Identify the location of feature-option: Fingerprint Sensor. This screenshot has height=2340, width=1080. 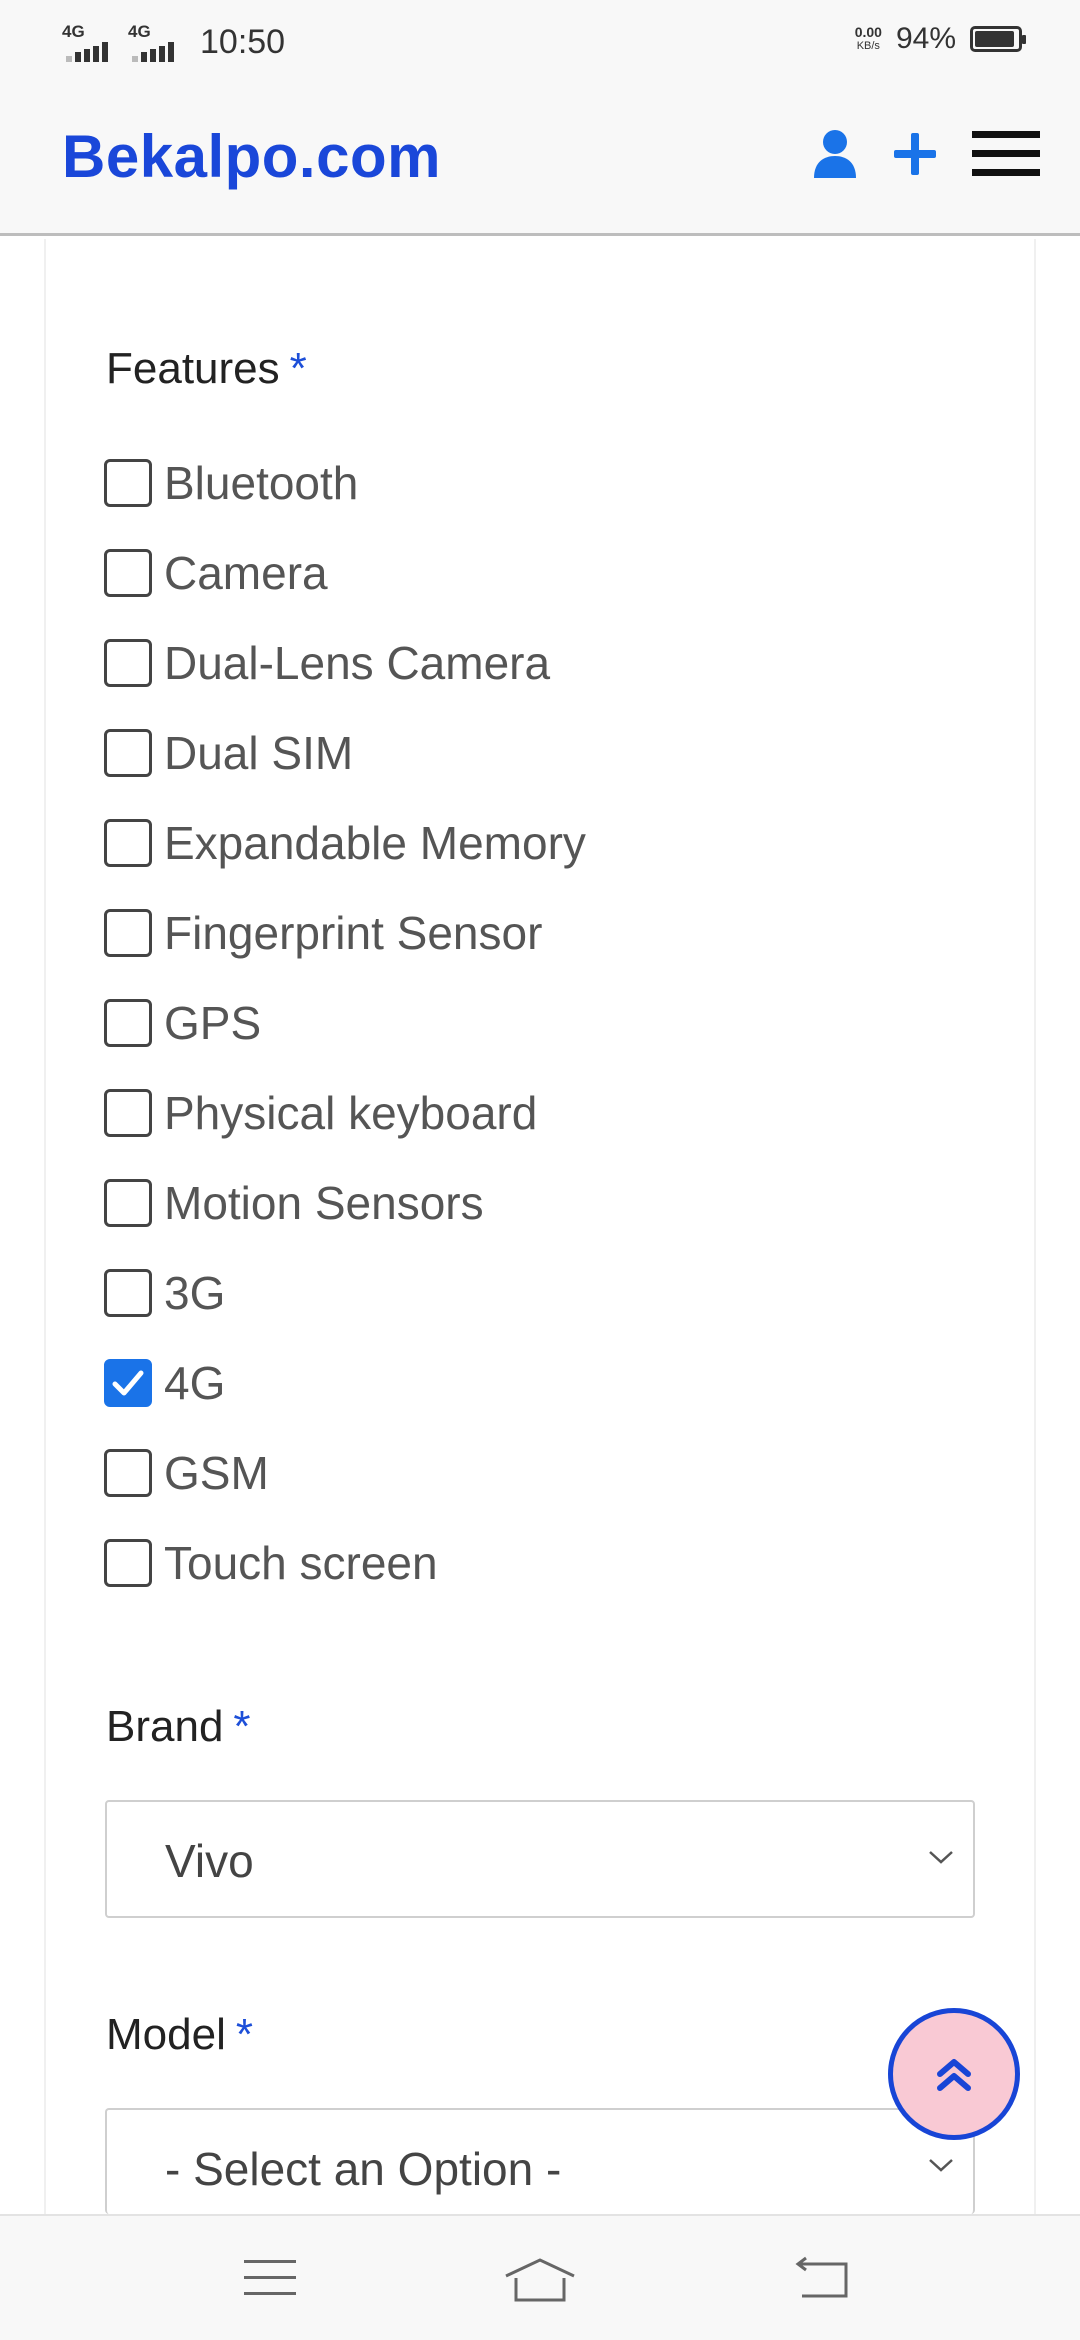
(345, 933).